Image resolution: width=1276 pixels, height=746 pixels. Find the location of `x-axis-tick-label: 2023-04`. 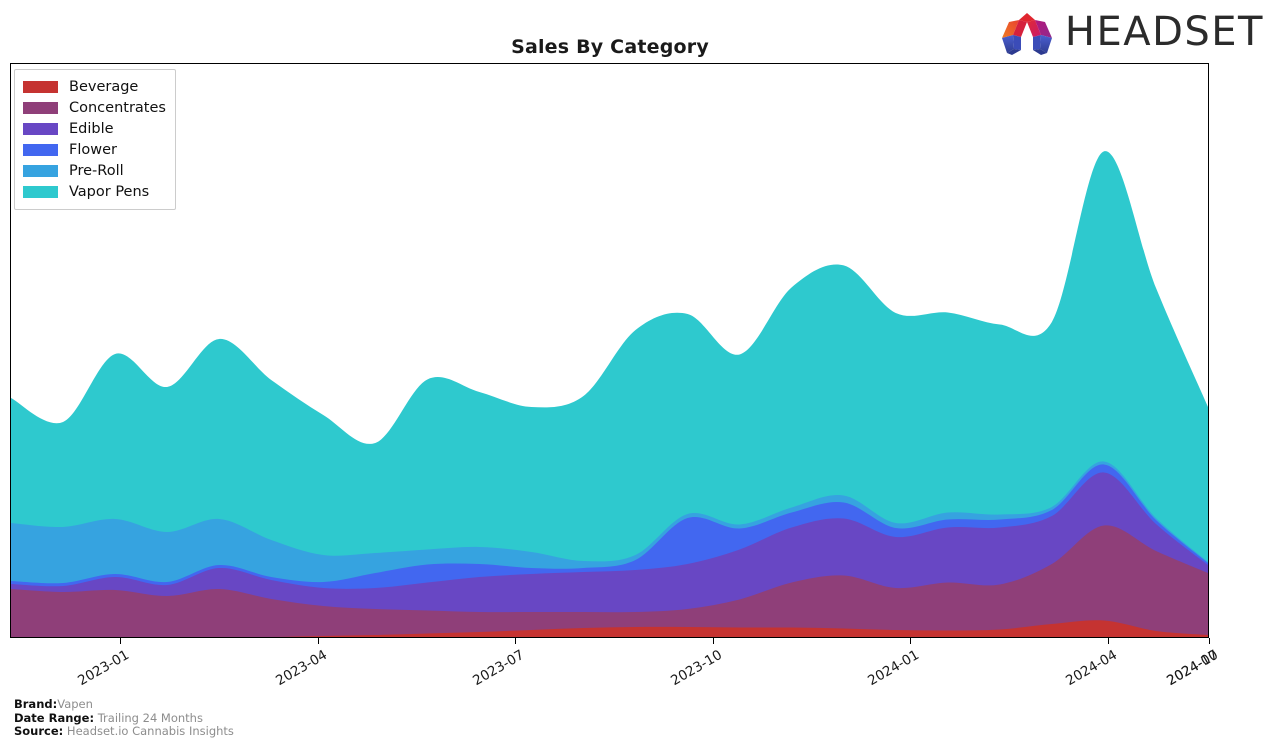

x-axis-tick-label: 2023-04 is located at coordinates (301, 668).